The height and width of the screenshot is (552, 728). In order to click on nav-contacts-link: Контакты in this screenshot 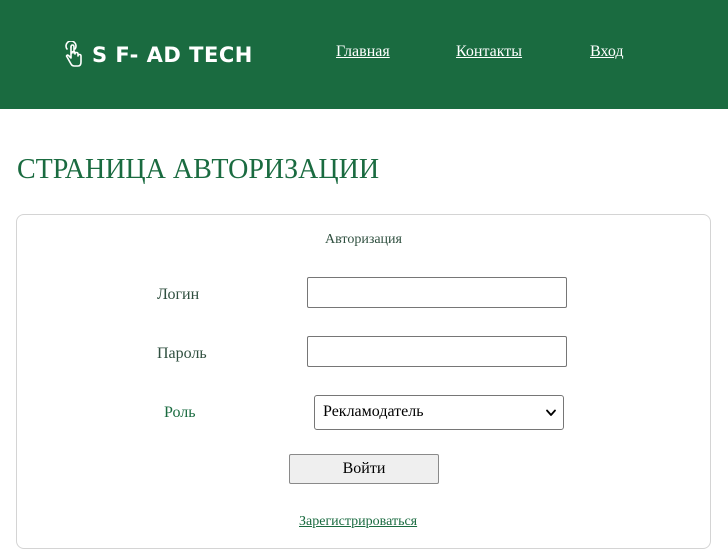, I will do `click(489, 52)`.